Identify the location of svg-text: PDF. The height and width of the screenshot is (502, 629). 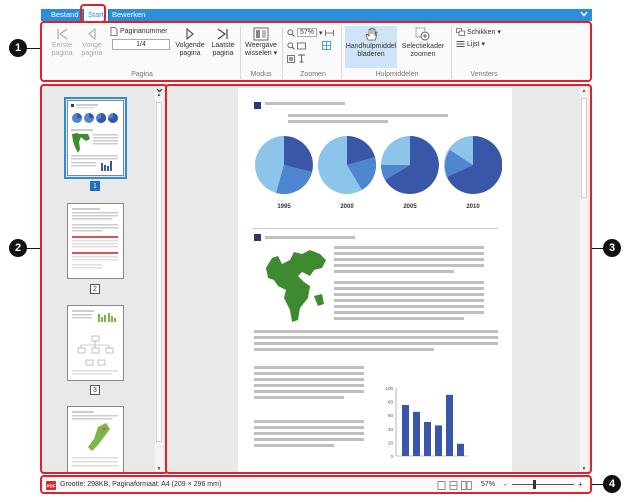
(51, 486).